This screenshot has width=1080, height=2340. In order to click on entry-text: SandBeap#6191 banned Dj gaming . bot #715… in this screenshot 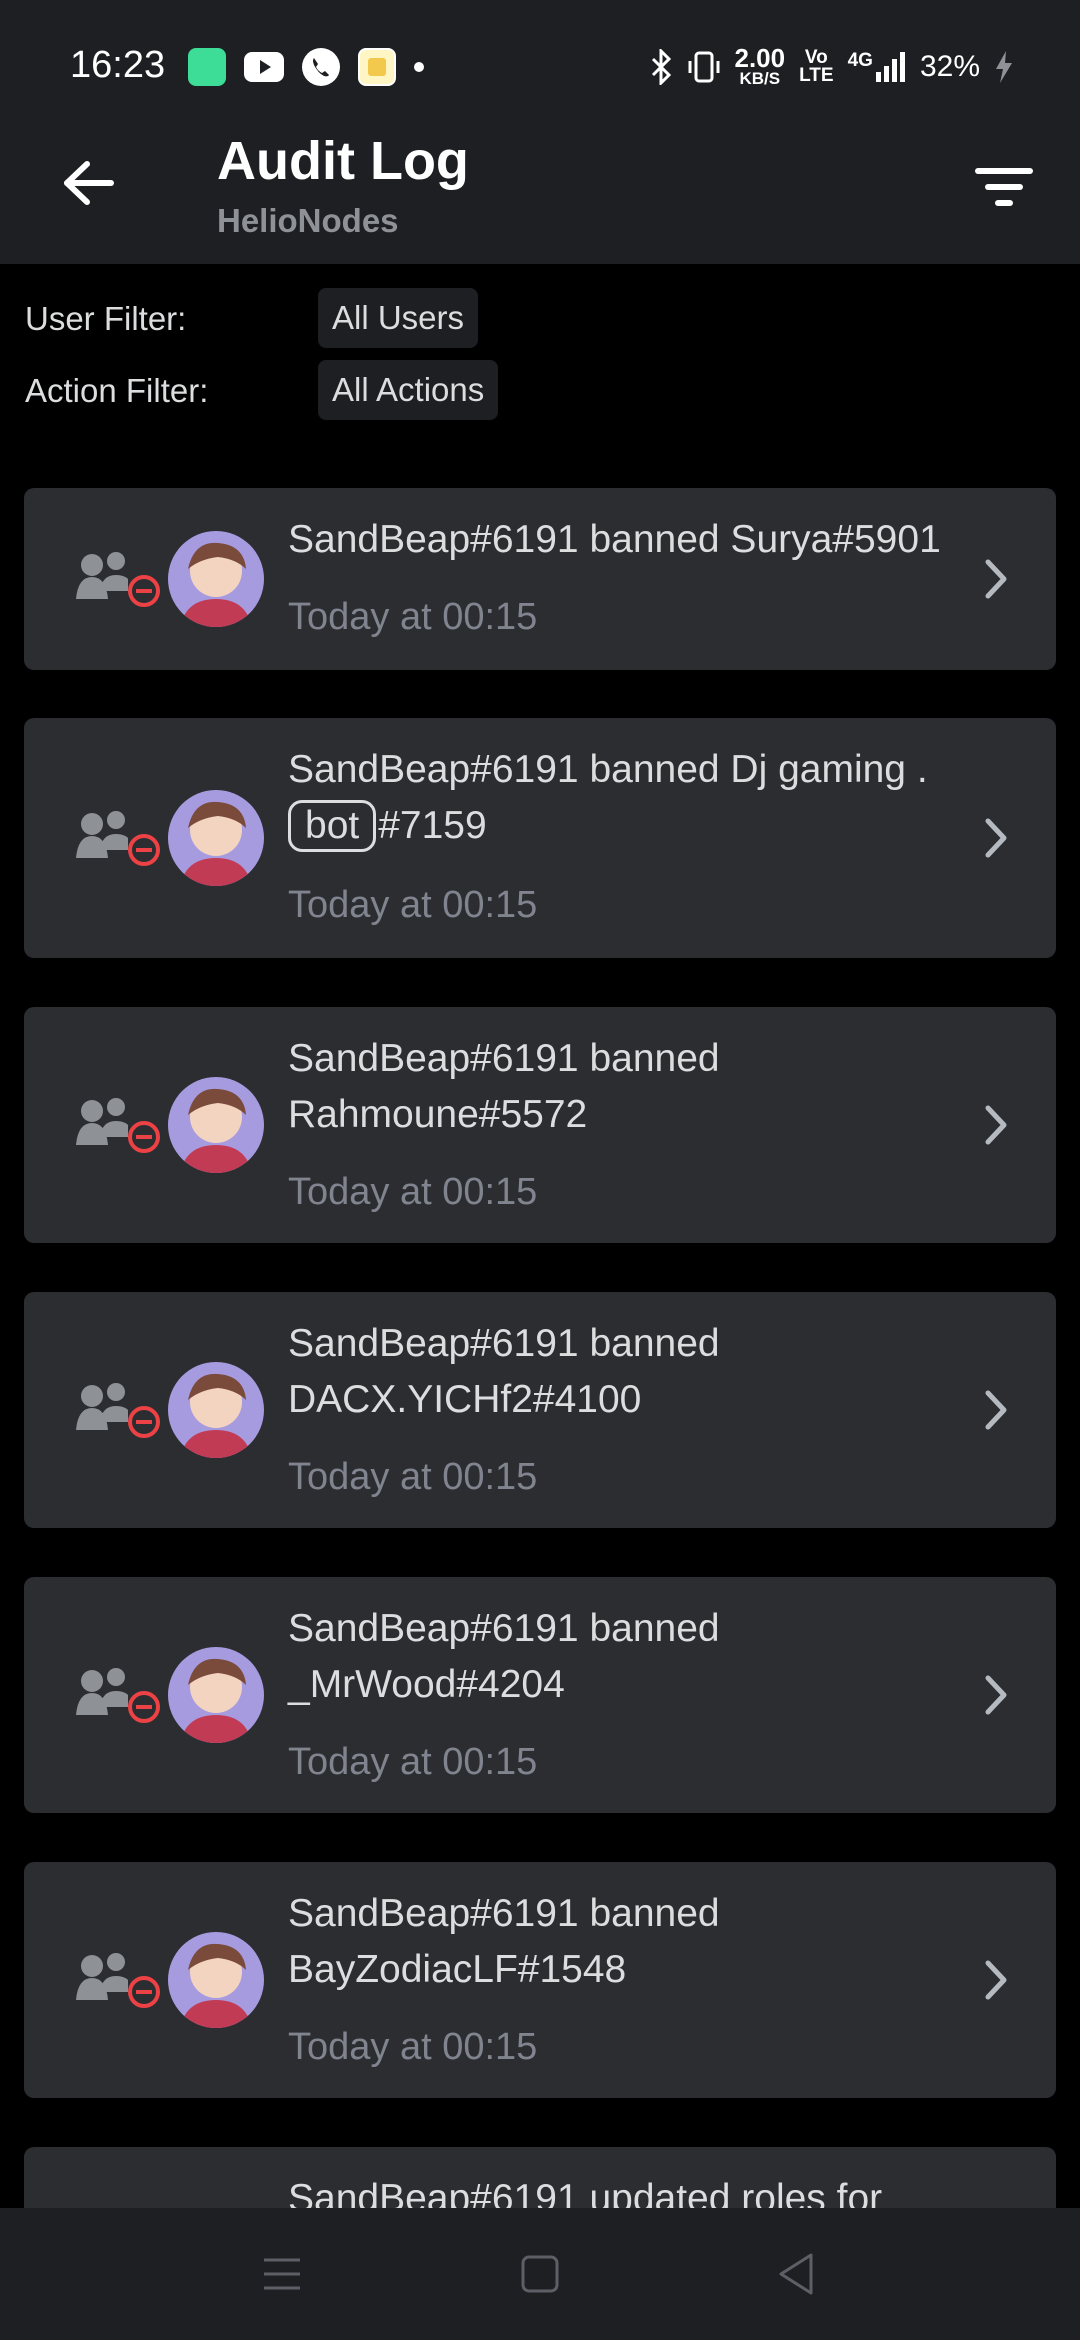, I will do `click(628, 798)`.